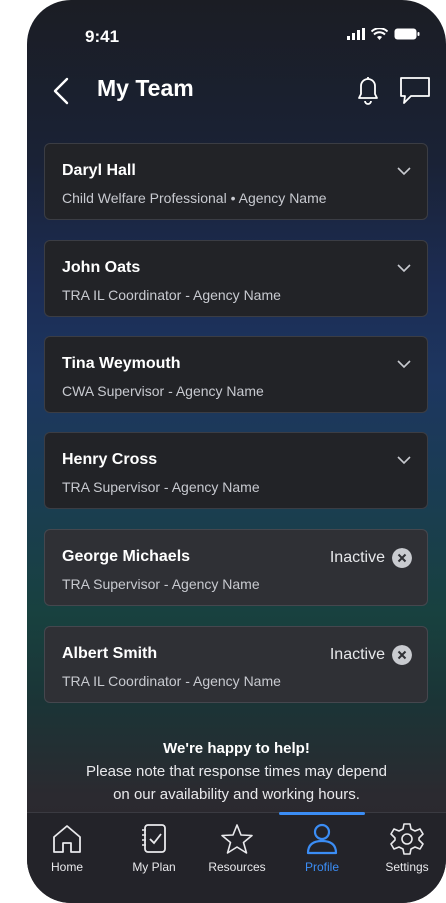 The image size is (446, 903). I want to click on member-role: Child Welfare Professional • Agency Name, so click(194, 198).